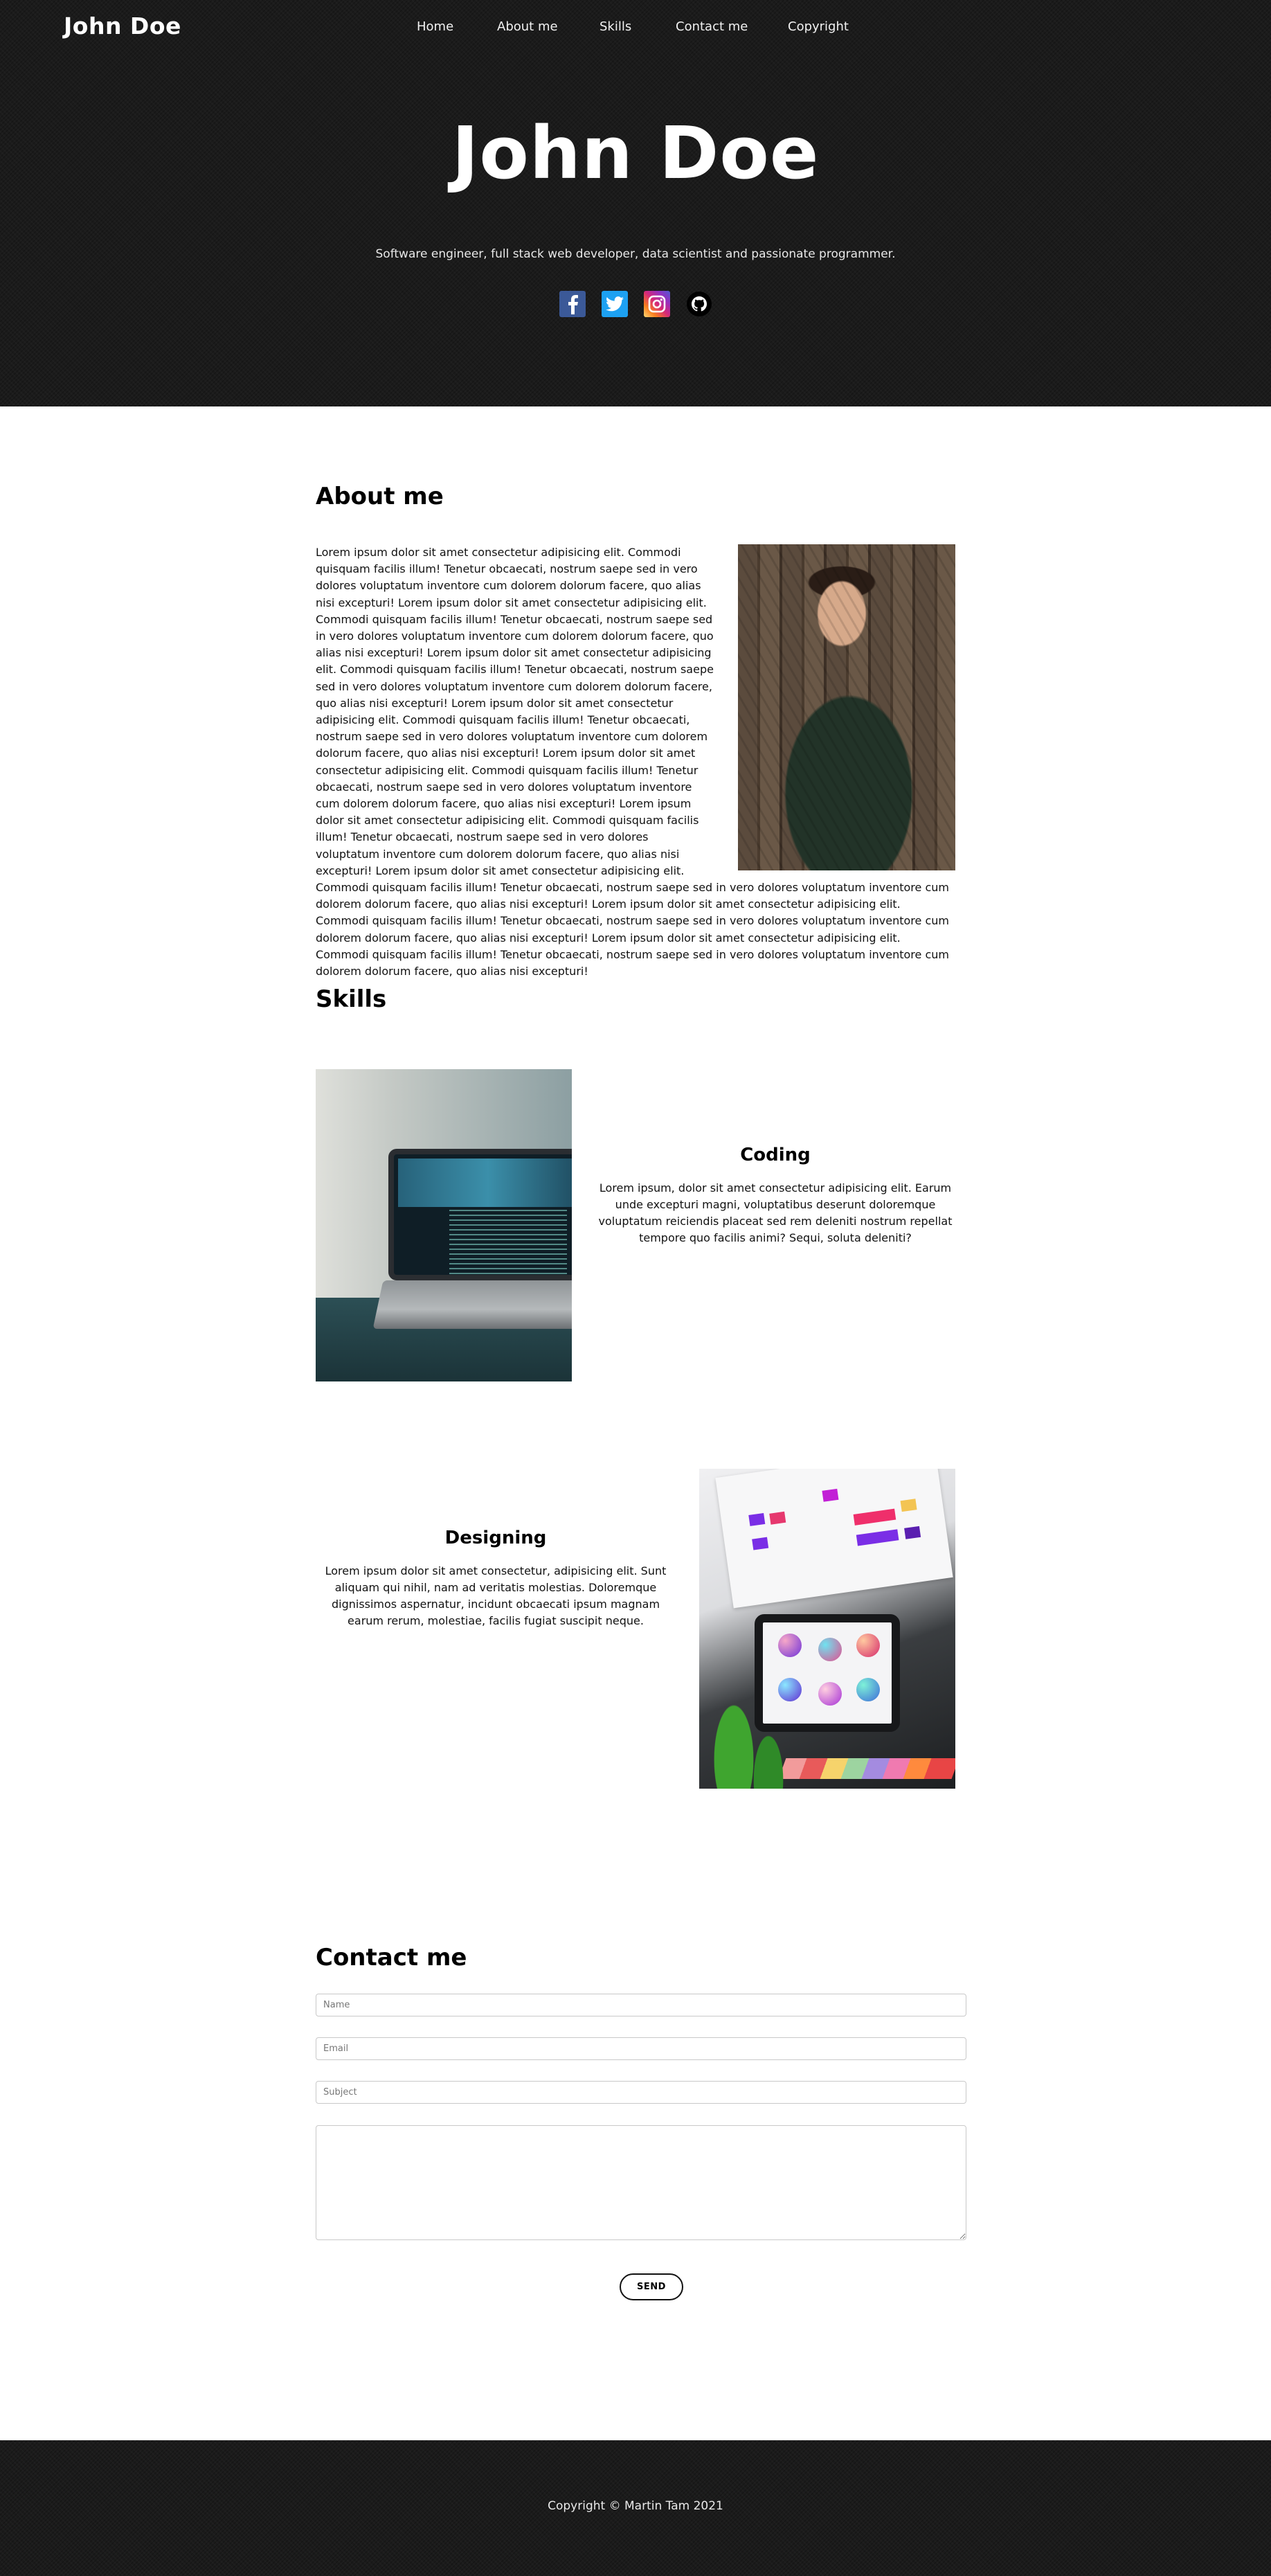  What do you see at coordinates (480, 1214) in the screenshot?
I see `laptop-screen` at bounding box center [480, 1214].